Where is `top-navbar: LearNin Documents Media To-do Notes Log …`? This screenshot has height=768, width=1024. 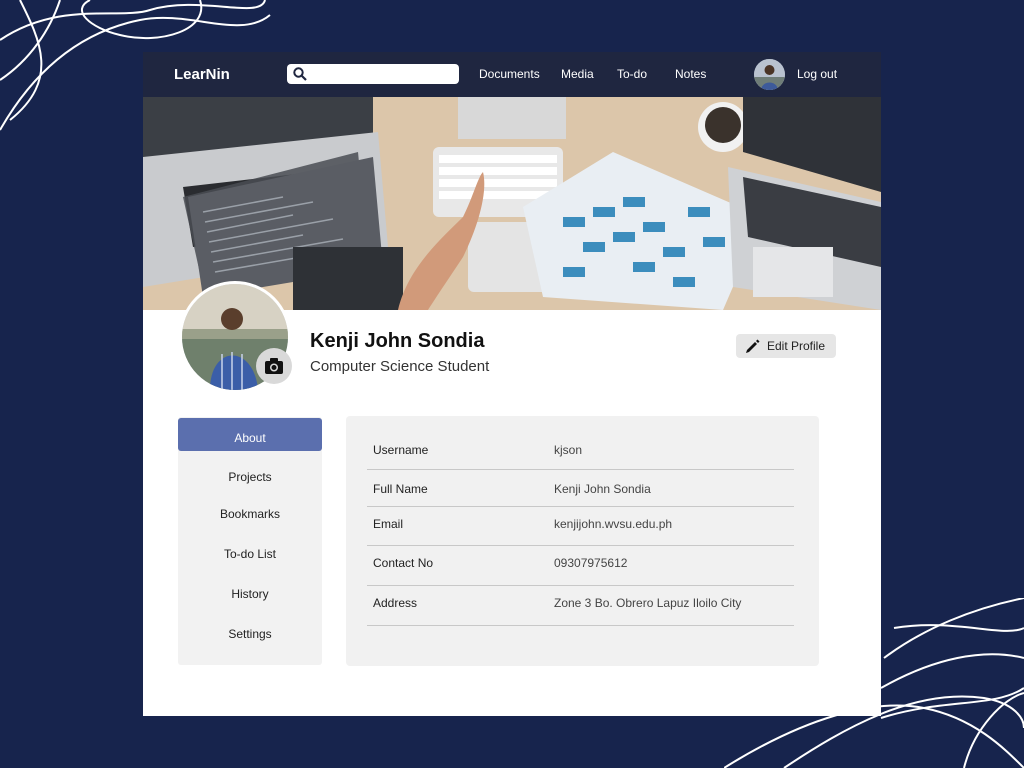
top-navbar: LearNin Documents Media To-do Notes Log … is located at coordinates (512, 74).